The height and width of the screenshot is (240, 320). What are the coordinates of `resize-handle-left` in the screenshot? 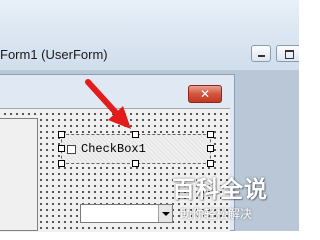 It's located at (61, 148).